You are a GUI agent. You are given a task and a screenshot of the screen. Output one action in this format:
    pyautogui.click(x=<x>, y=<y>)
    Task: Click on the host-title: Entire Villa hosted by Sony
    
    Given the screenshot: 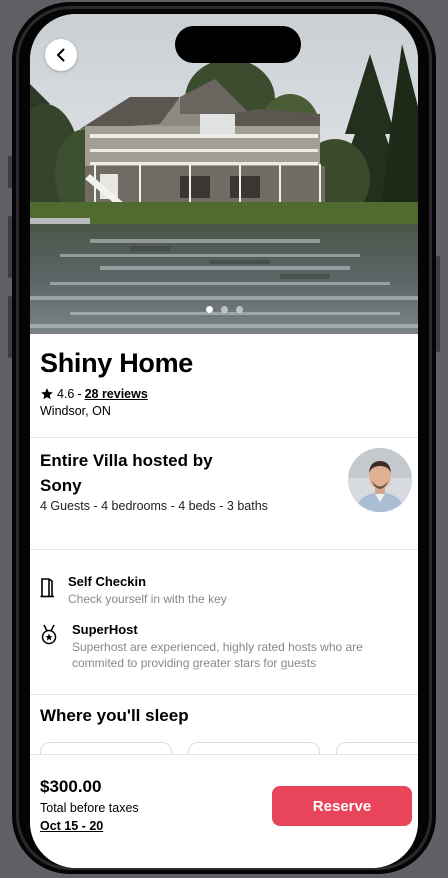 What is the action you would take?
    pyautogui.click(x=126, y=473)
    